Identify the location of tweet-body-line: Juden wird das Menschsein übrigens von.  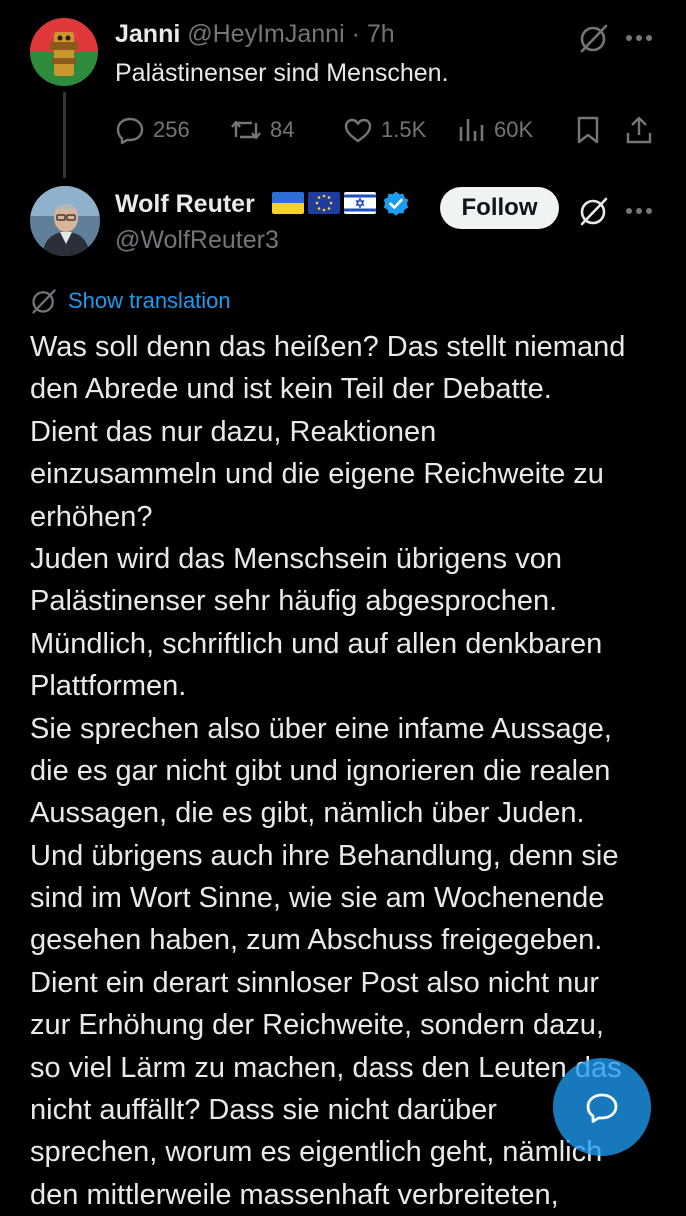
(296, 558).